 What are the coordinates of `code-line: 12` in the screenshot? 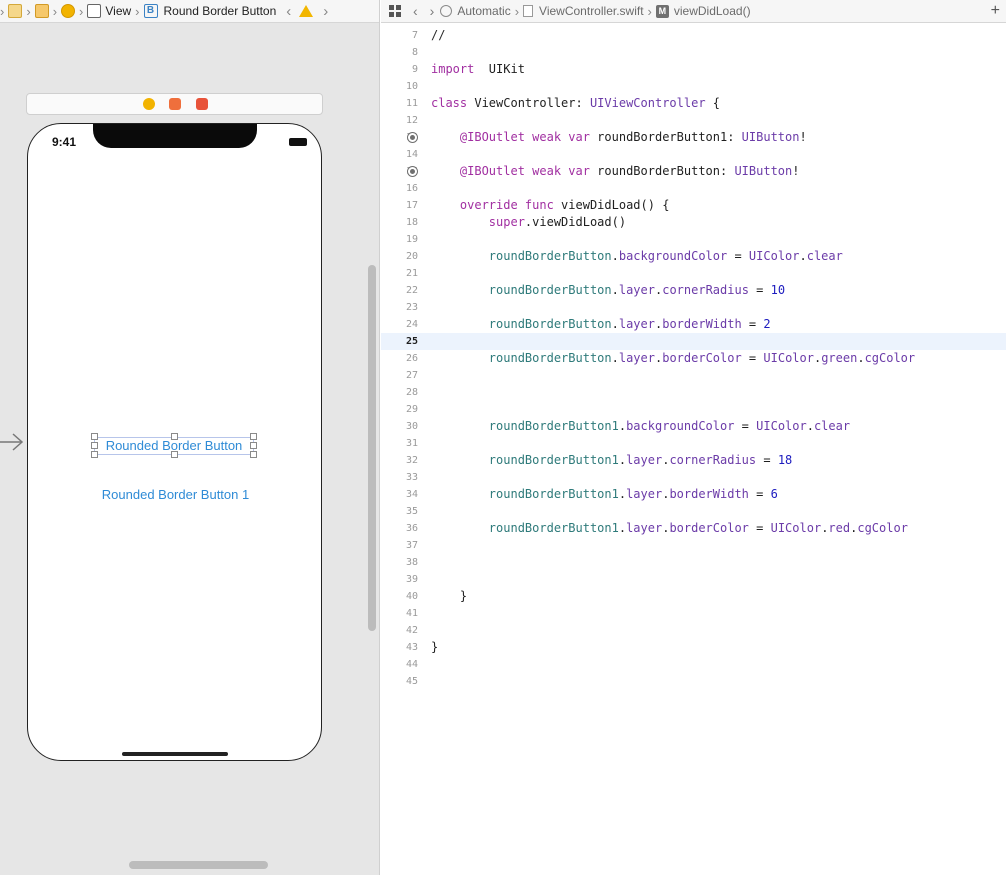 It's located at (693, 120).